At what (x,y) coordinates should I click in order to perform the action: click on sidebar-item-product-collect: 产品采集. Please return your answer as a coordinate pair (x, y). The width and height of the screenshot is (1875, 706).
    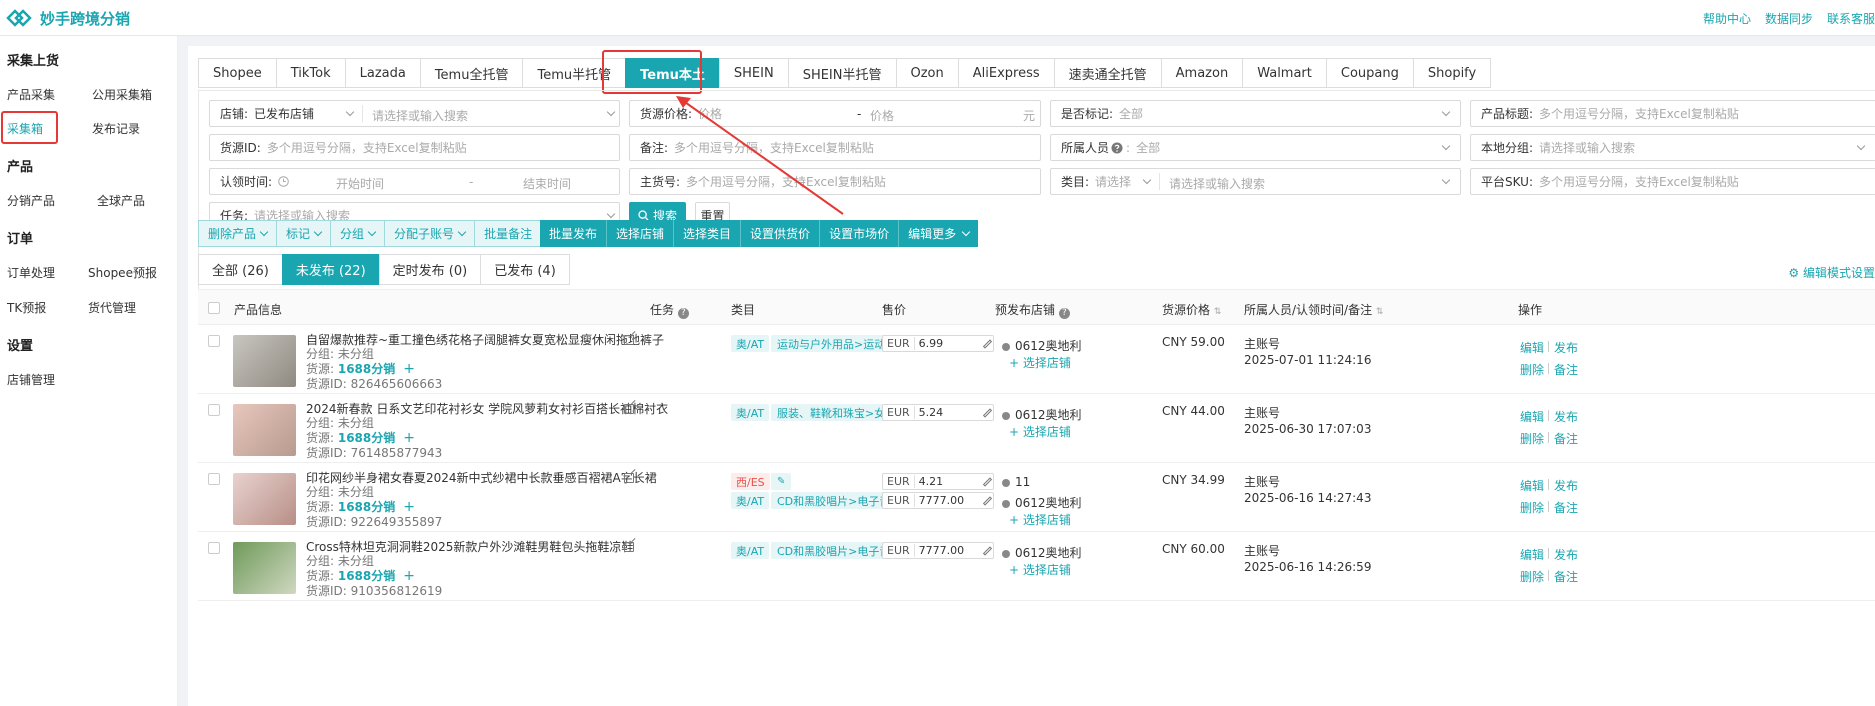
    Looking at the image, I should click on (31, 94).